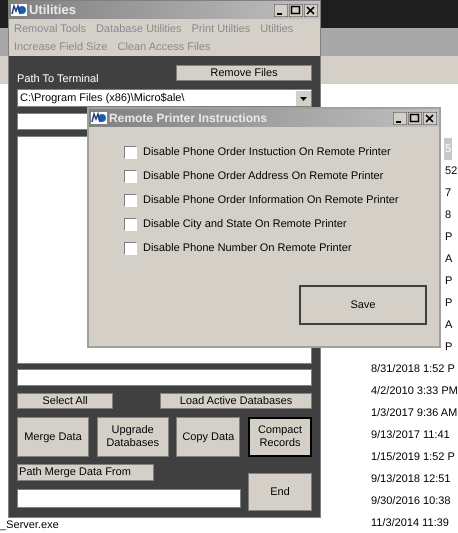  What do you see at coordinates (164, 98) in the screenshot?
I see `path-dropdown: C:\Program Files (x86)\Micro$ale\` at bounding box center [164, 98].